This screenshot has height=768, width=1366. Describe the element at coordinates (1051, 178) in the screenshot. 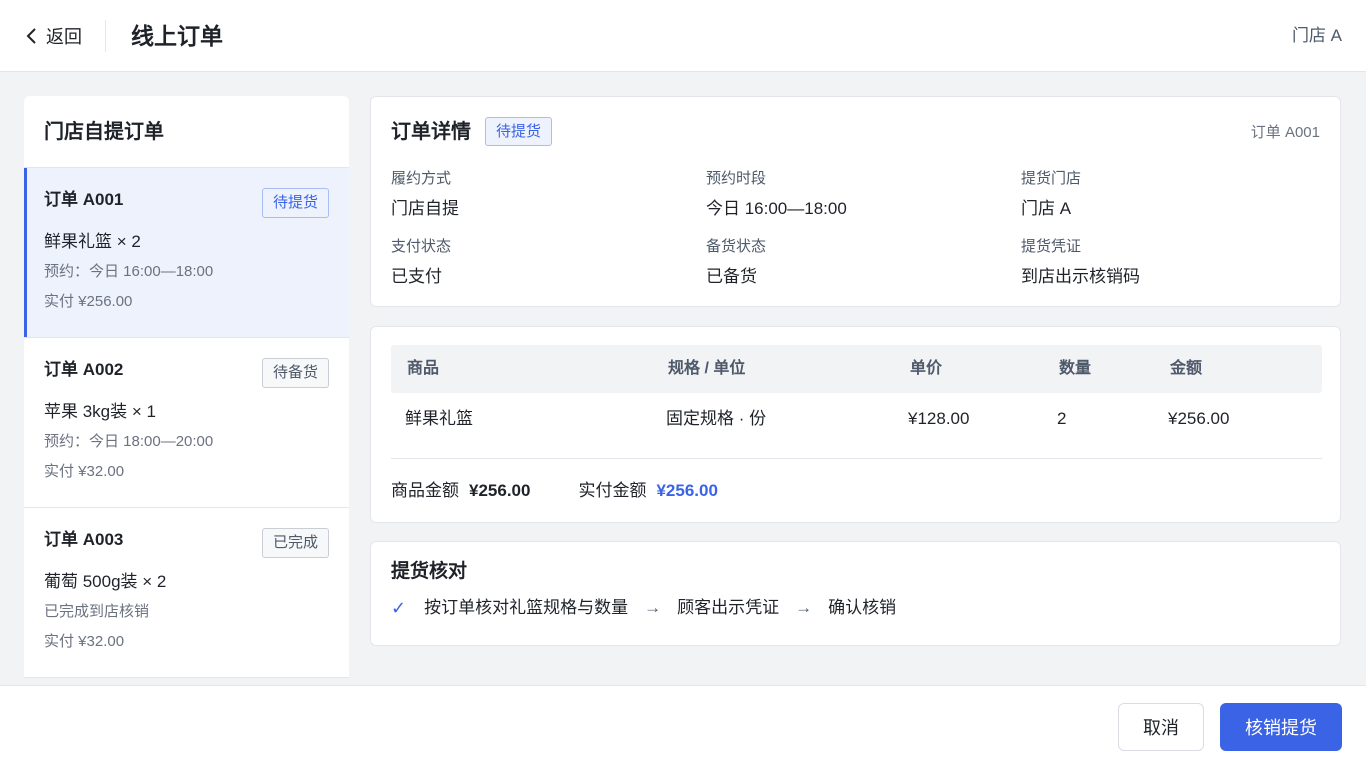

I see `info-label: 提货门店` at that location.